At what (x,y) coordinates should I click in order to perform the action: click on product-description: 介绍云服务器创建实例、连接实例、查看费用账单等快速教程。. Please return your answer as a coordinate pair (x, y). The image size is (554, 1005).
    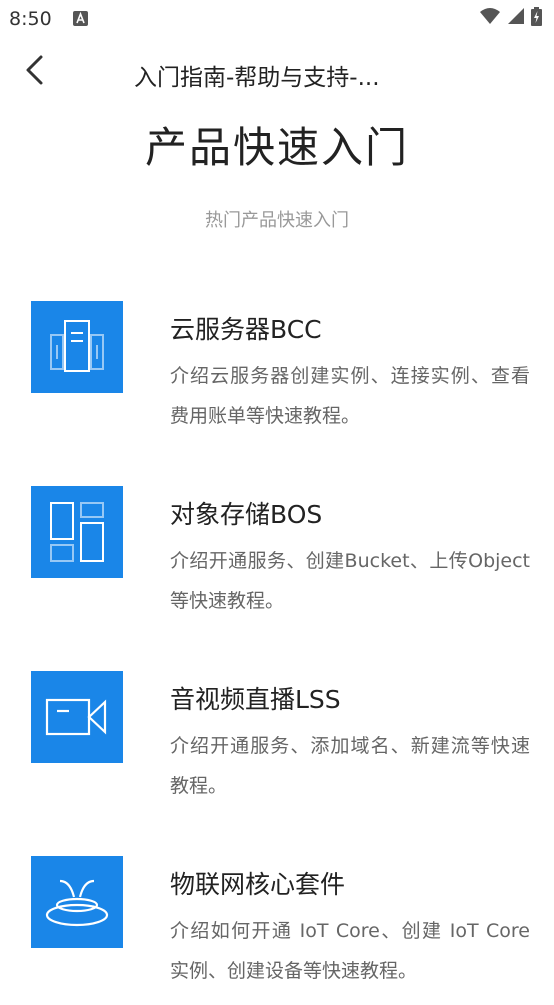
    Looking at the image, I should click on (350, 396).